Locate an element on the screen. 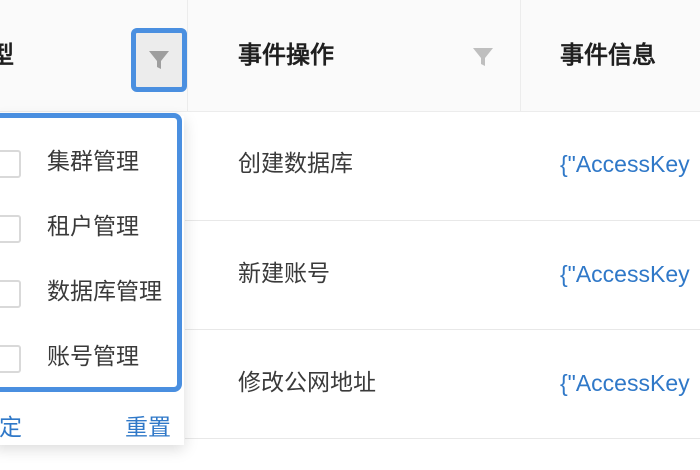 The width and height of the screenshot is (700, 470). cell-operation: 新建账号 is located at coordinates (284, 274).